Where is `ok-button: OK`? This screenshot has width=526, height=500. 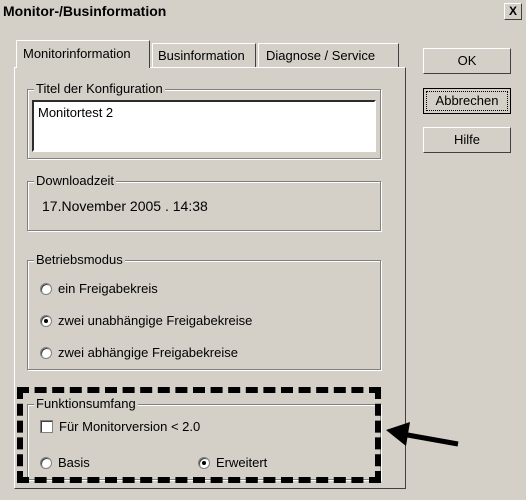
ok-button: OK is located at coordinates (467, 61).